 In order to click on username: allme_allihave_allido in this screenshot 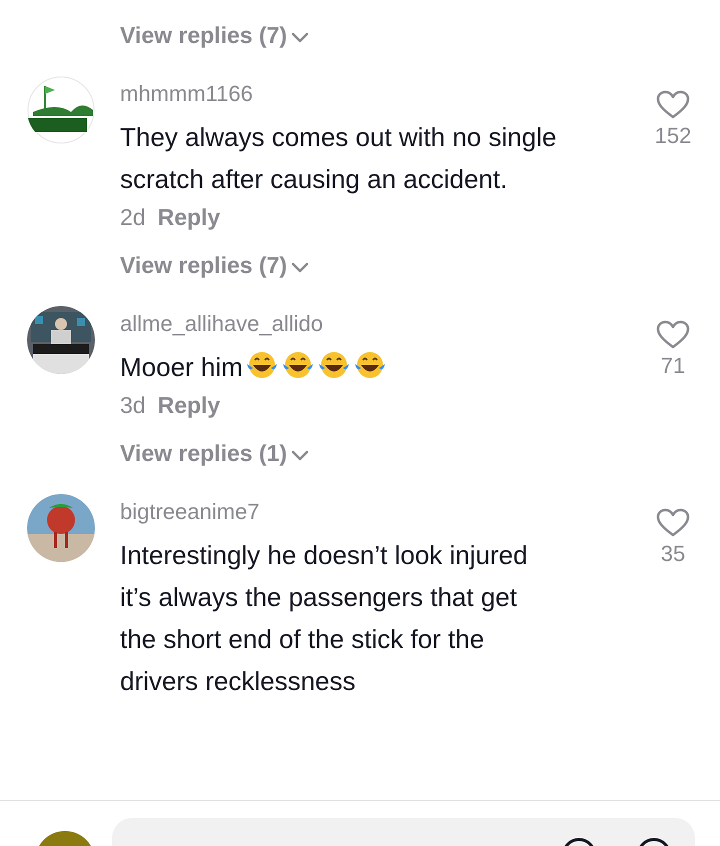, I will do `click(420, 322)`.